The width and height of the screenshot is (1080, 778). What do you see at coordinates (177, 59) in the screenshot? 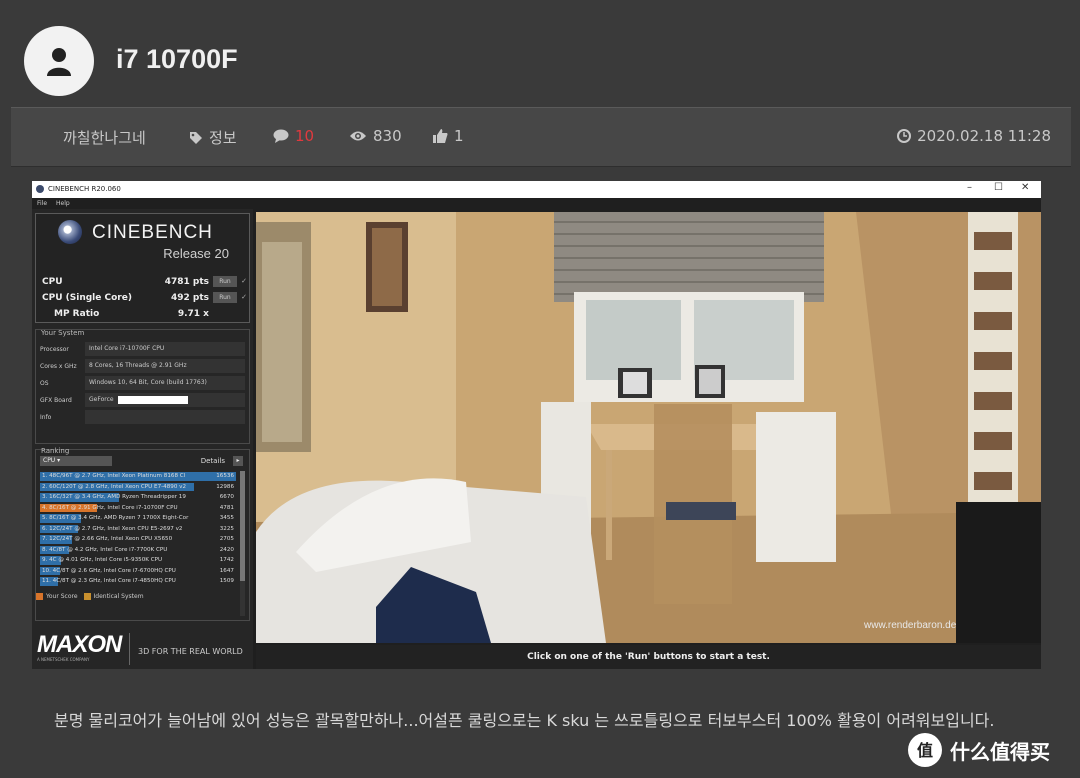
I see `post-title: i7 10700F` at bounding box center [177, 59].